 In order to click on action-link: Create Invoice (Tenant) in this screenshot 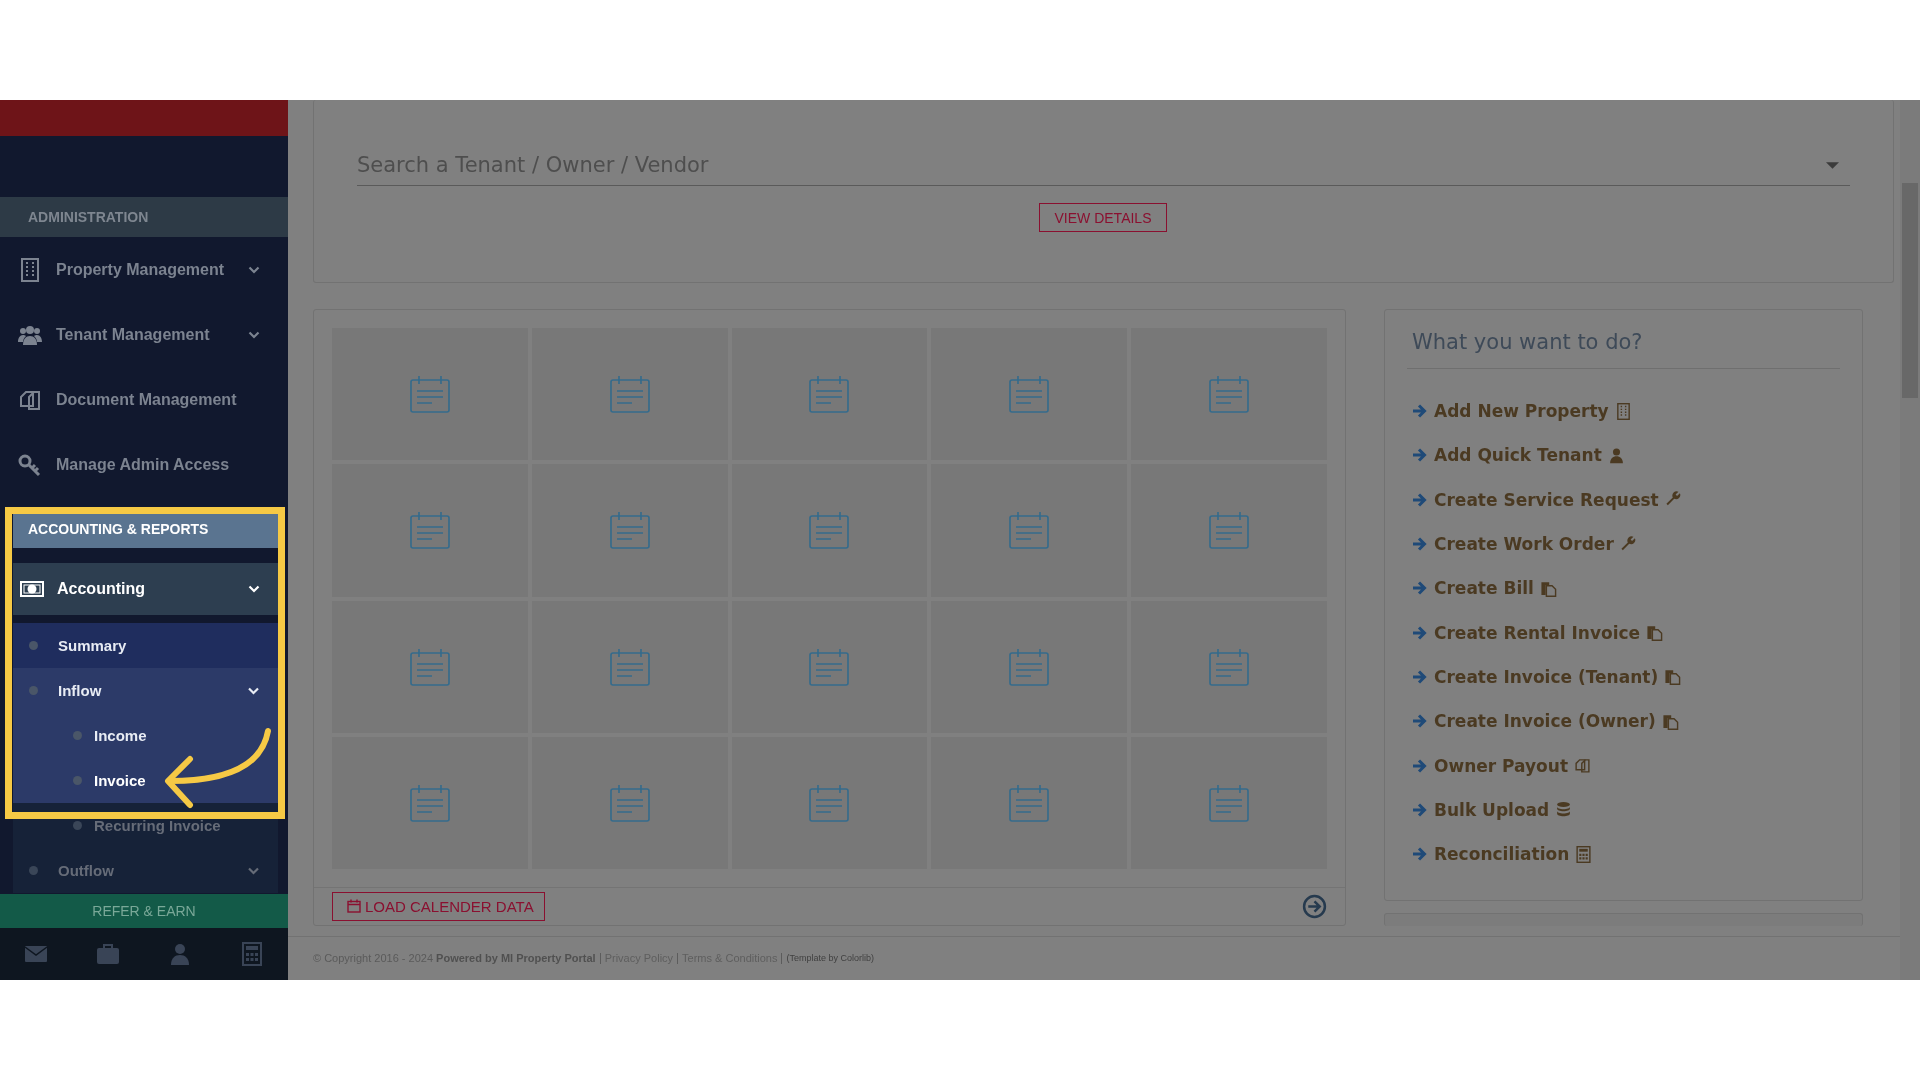, I will do `click(1547, 677)`.